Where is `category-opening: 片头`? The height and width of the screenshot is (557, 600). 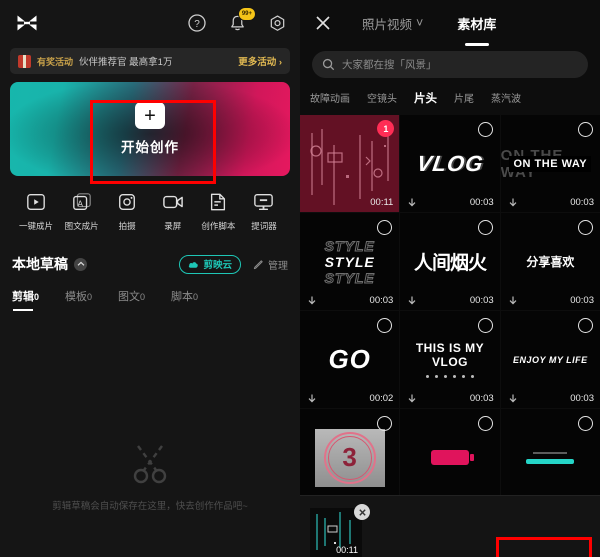 category-opening: 片头 is located at coordinates (425, 98).